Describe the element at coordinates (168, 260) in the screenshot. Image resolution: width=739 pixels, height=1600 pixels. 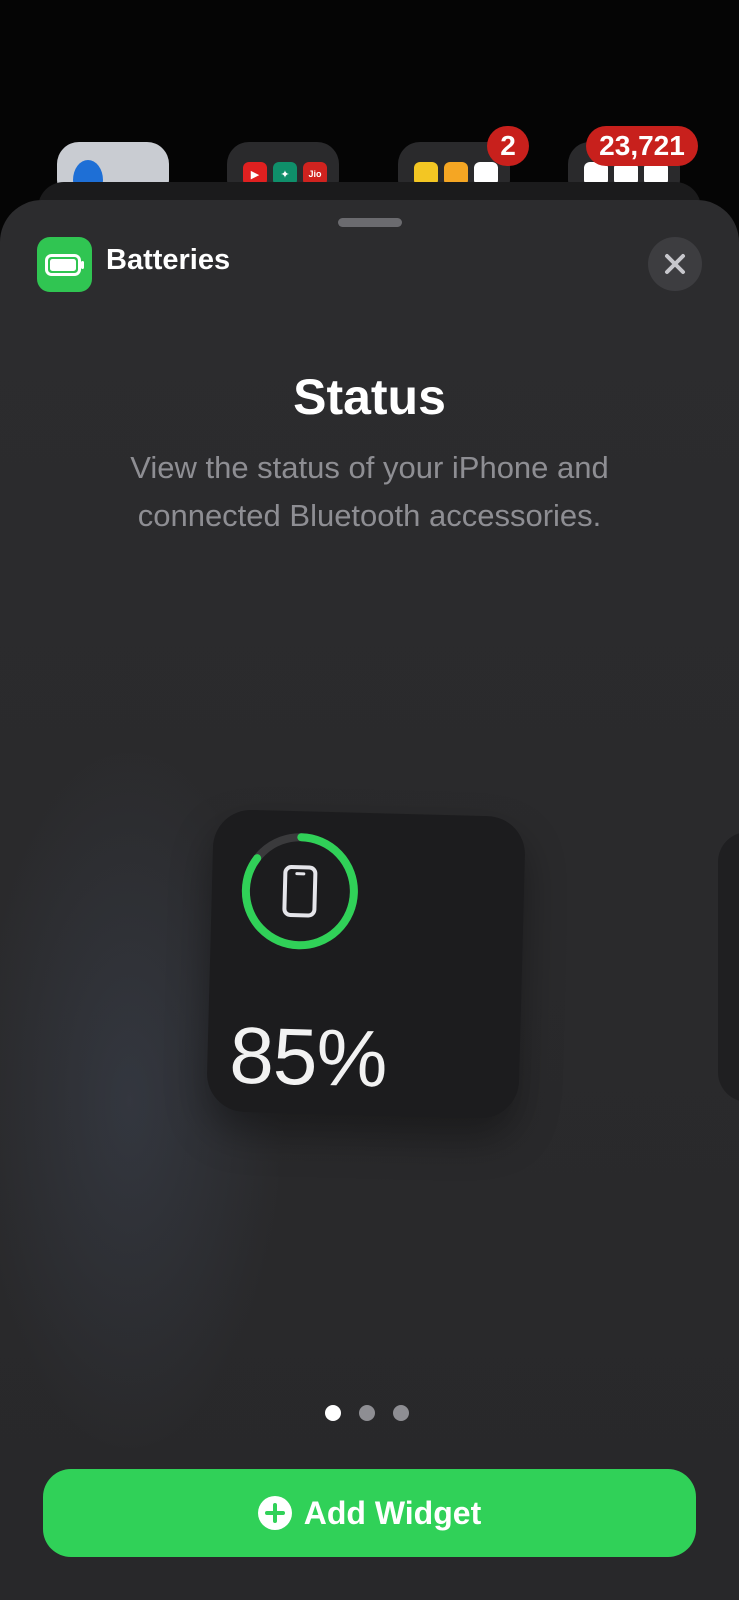
I see `app-name: Batteries` at that location.